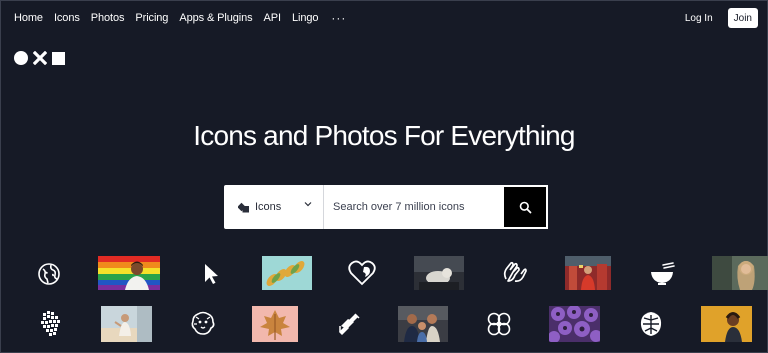 This screenshot has width=768, height=353. I want to click on lion-icon, so click(203, 324).